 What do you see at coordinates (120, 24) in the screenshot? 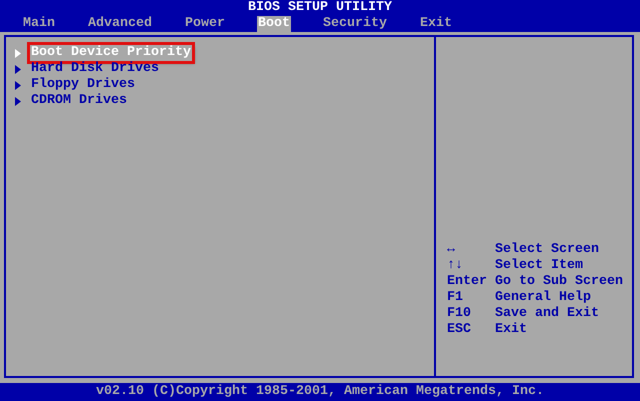
I see `menu-tab: Advanced` at bounding box center [120, 24].